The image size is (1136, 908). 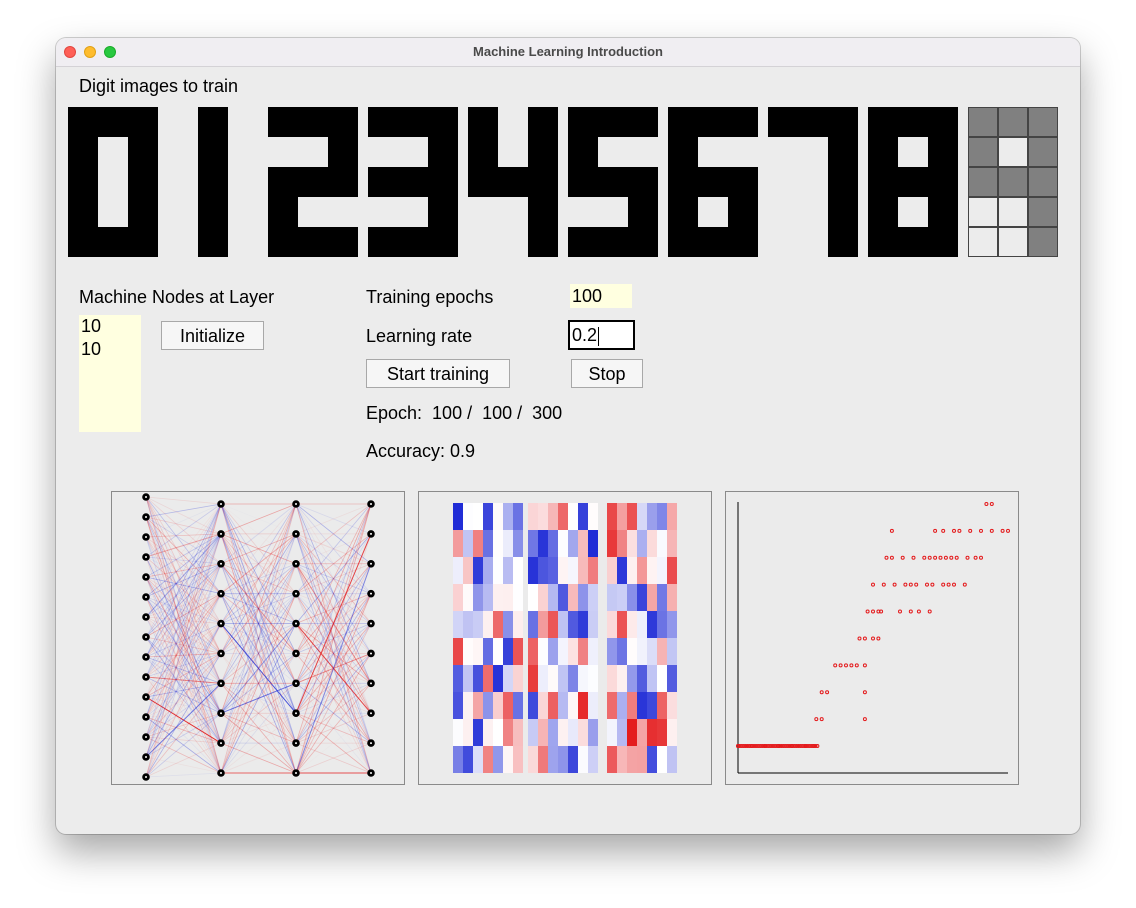 I want to click on learning-rate-value: 0.2, so click(x=585, y=335).